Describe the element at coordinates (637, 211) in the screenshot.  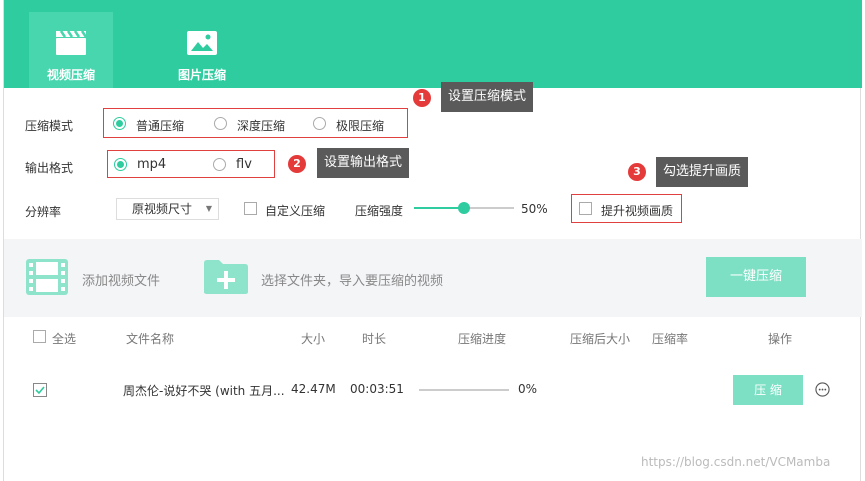
I see `improve-quality-label: 提升视频画质` at that location.